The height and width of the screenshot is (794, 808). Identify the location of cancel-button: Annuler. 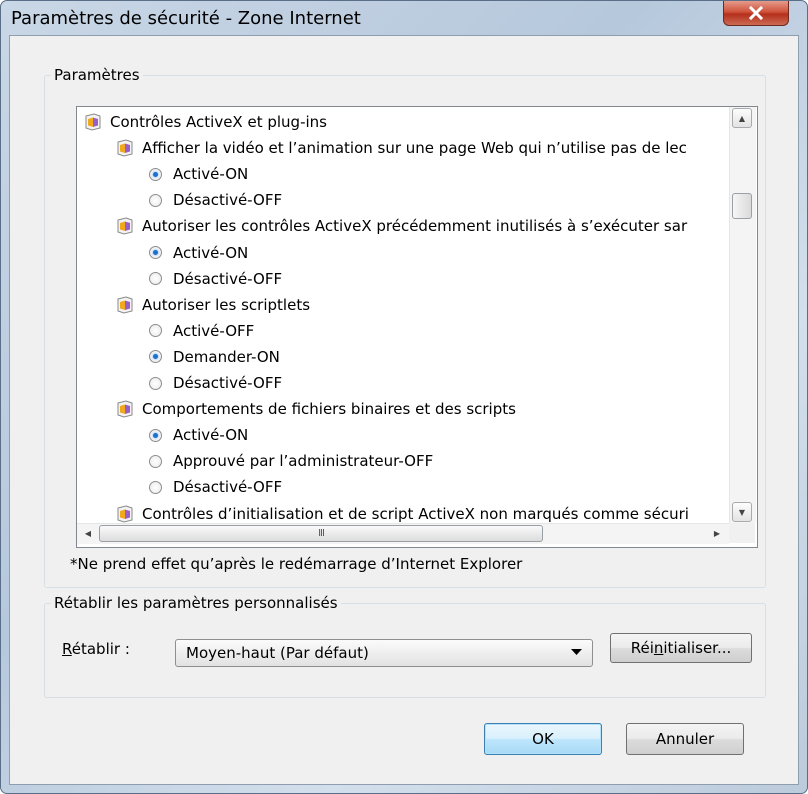
(685, 739).